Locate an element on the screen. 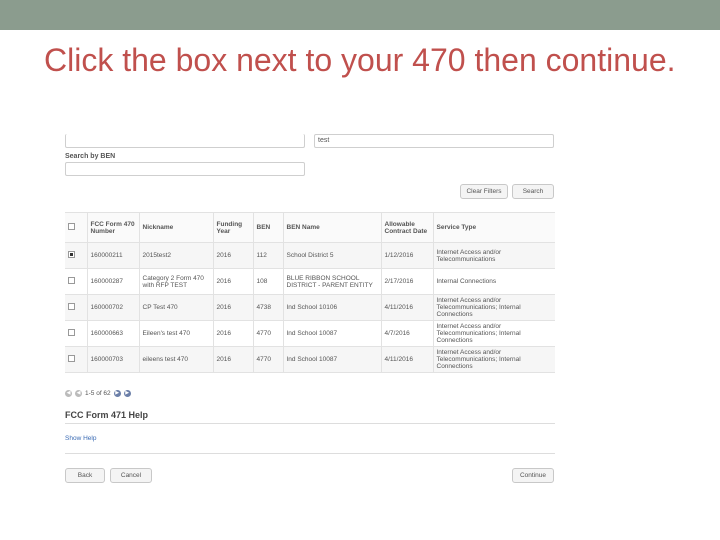 This screenshot has height=540, width=720. cell-ben: 108 is located at coordinates (268, 281).